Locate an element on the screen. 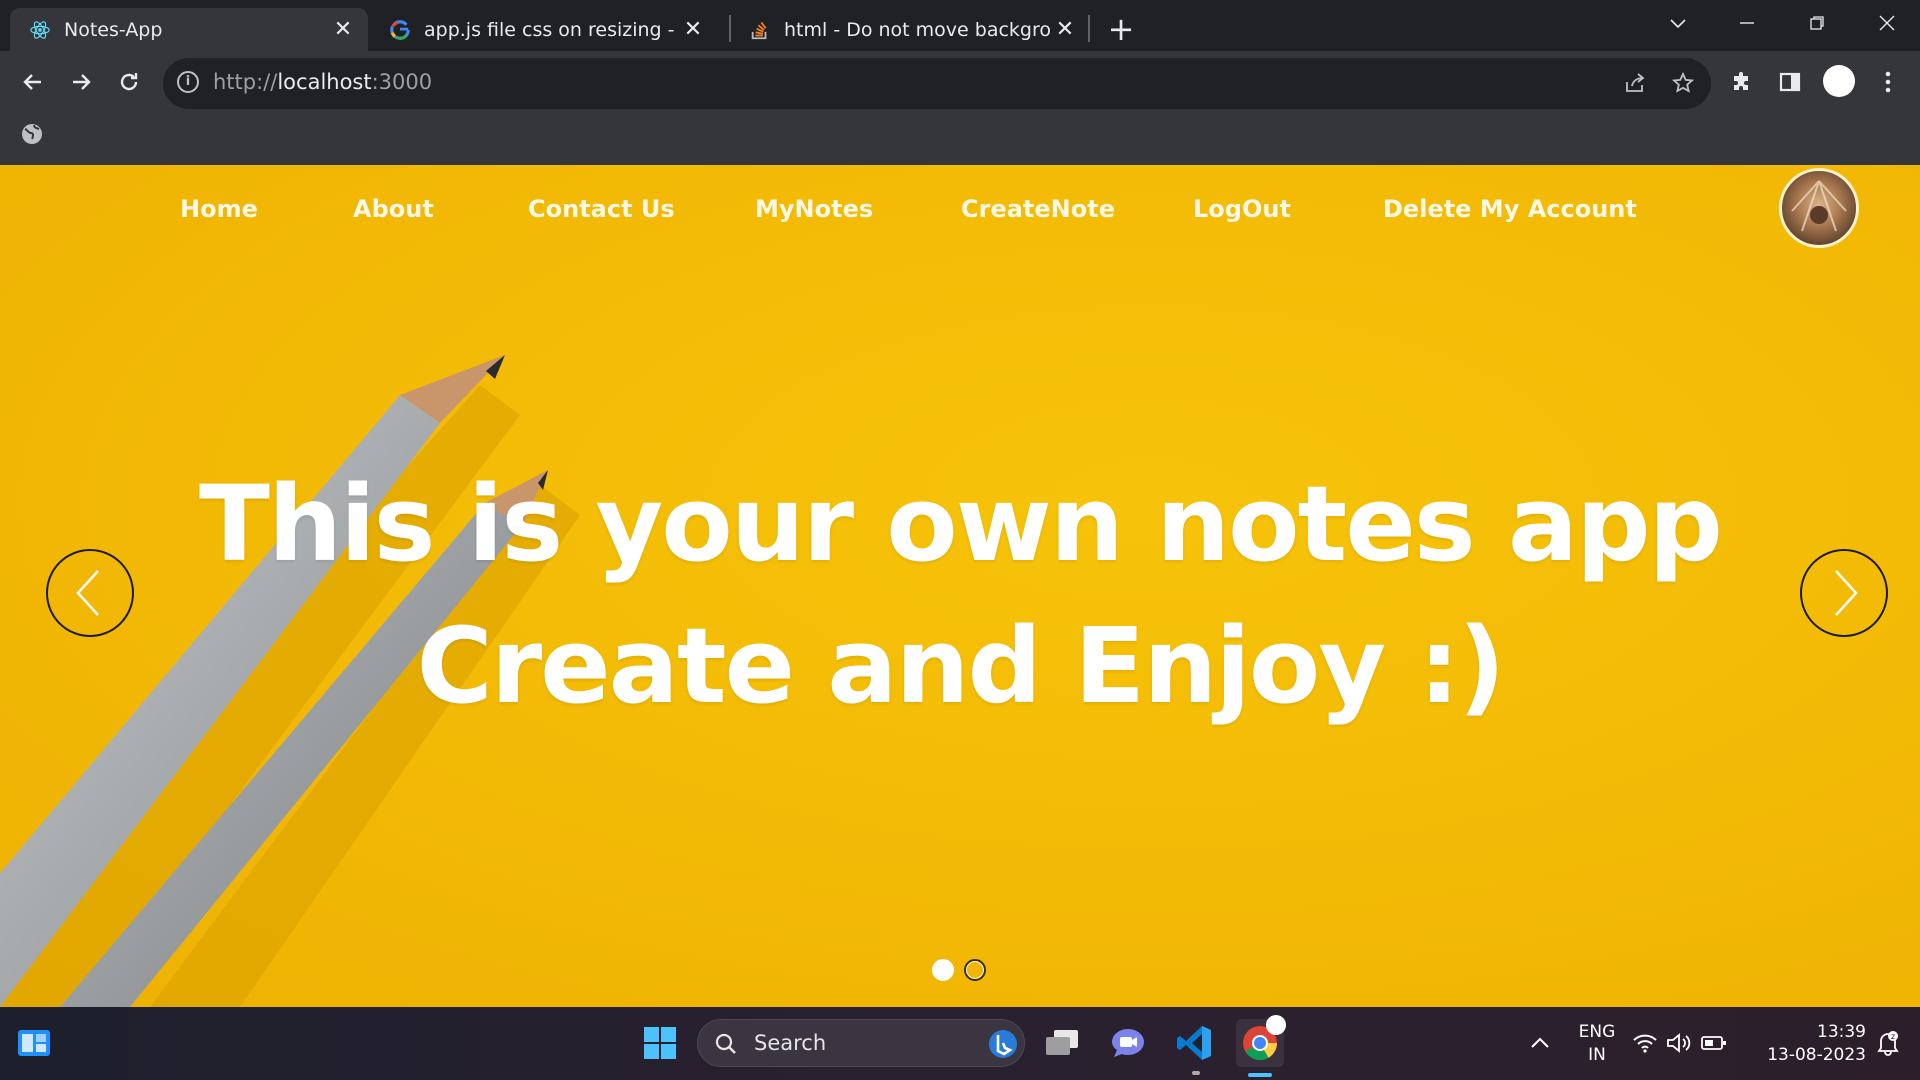 This screenshot has width=1920, height=1080. nav-contact-link: Contact Us is located at coordinates (601, 209).